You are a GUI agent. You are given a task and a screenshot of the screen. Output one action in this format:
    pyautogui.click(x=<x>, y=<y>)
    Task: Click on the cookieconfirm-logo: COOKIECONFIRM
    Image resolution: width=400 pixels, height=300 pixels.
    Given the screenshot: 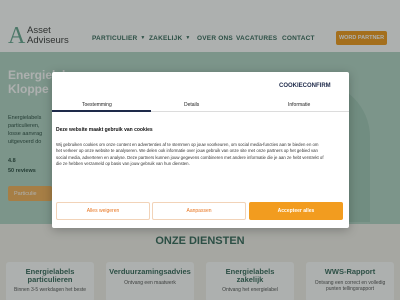 What is the action you would take?
    pyautogui.click(x=305, y=86)
    